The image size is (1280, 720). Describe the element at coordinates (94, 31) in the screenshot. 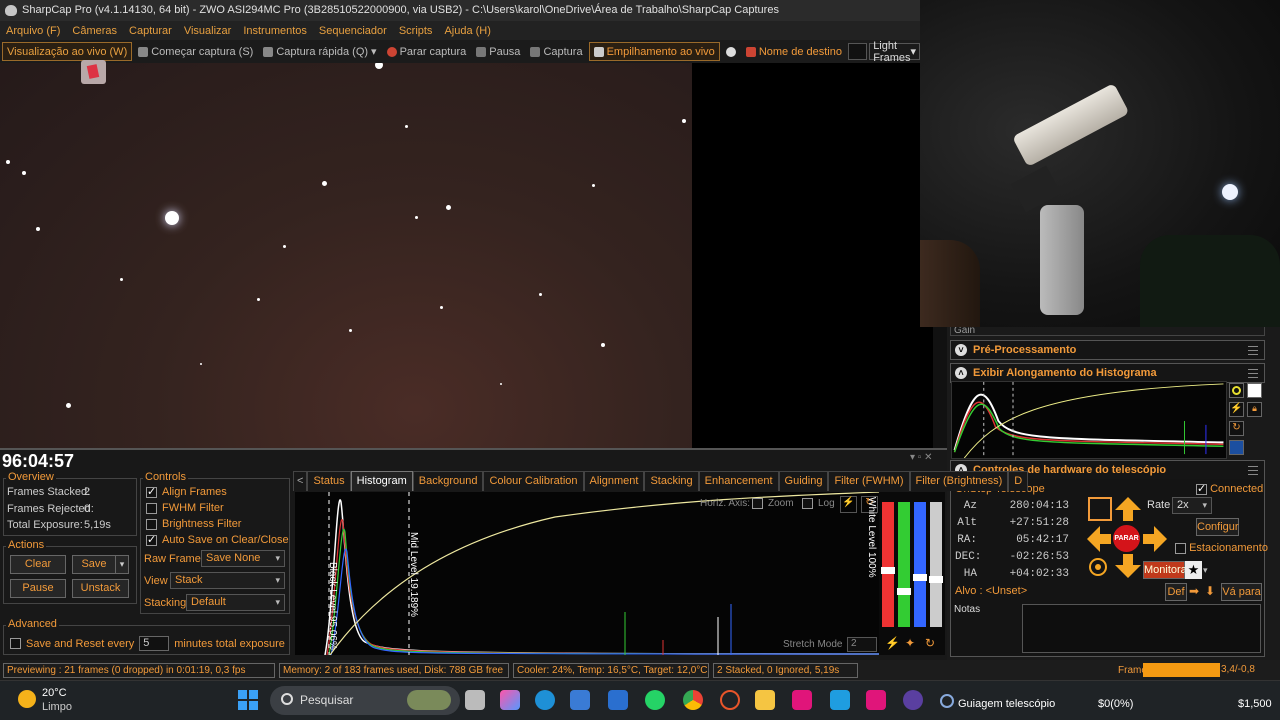

I see `menu-cameras: Câmeras` at that location.